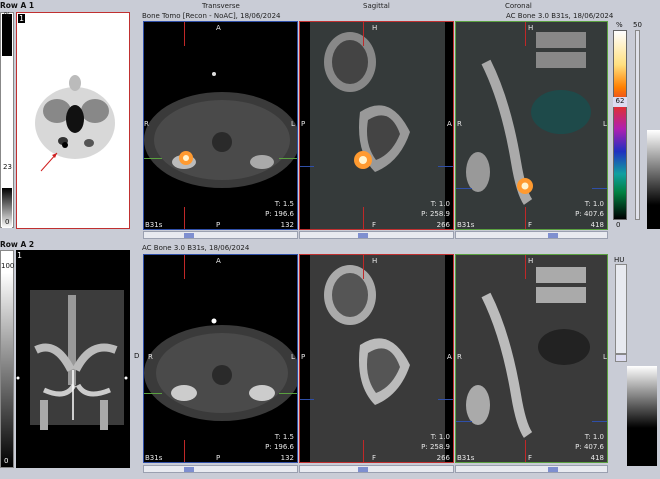 The height and width of the screenshot is (479, 660). What do you see at coordinates (221, 6) in the screenshot?
I see `view-title-transverse: Transverse` at bounding box center [221, 6].